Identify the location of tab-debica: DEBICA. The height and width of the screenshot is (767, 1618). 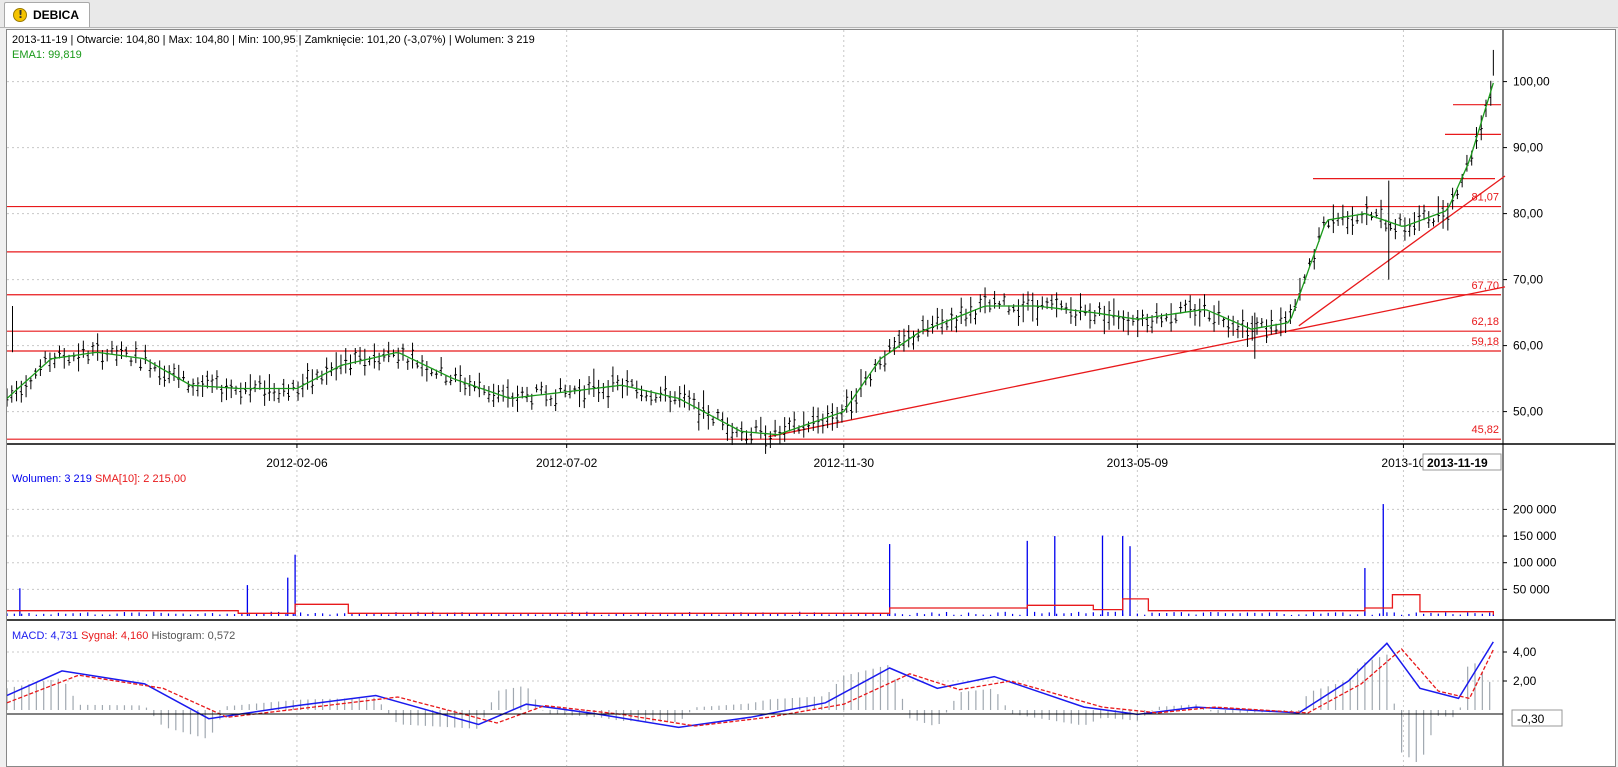
(47, 14).